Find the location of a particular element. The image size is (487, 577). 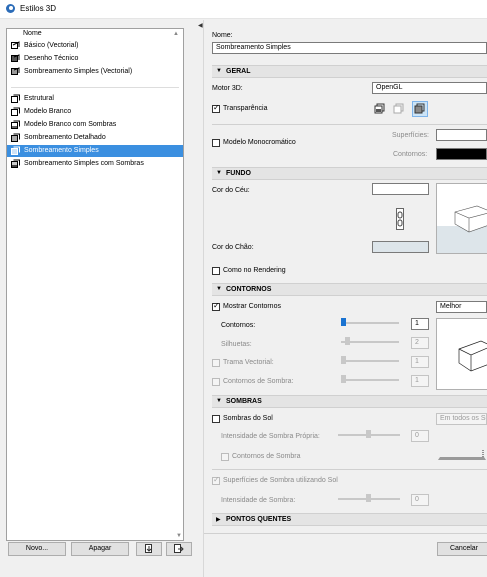

engine-value: OpenGL is located at coordinates (389, 87).